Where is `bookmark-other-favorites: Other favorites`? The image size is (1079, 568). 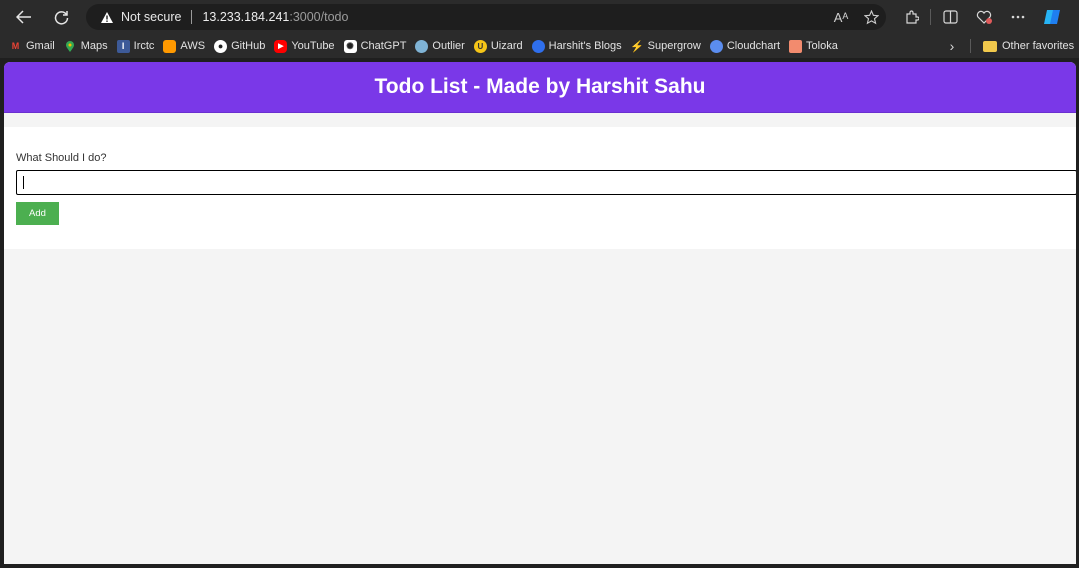
bookmark-other-favorites: Other favorites is located at coordinates (1028, 46).